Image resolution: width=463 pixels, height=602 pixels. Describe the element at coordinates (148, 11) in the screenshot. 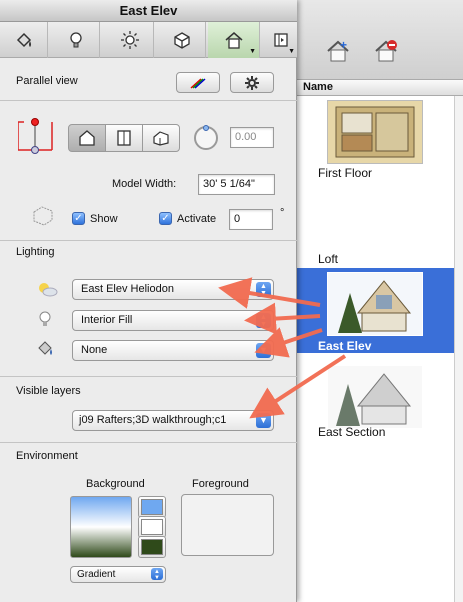

I see `window-title: East Elev` at that location.